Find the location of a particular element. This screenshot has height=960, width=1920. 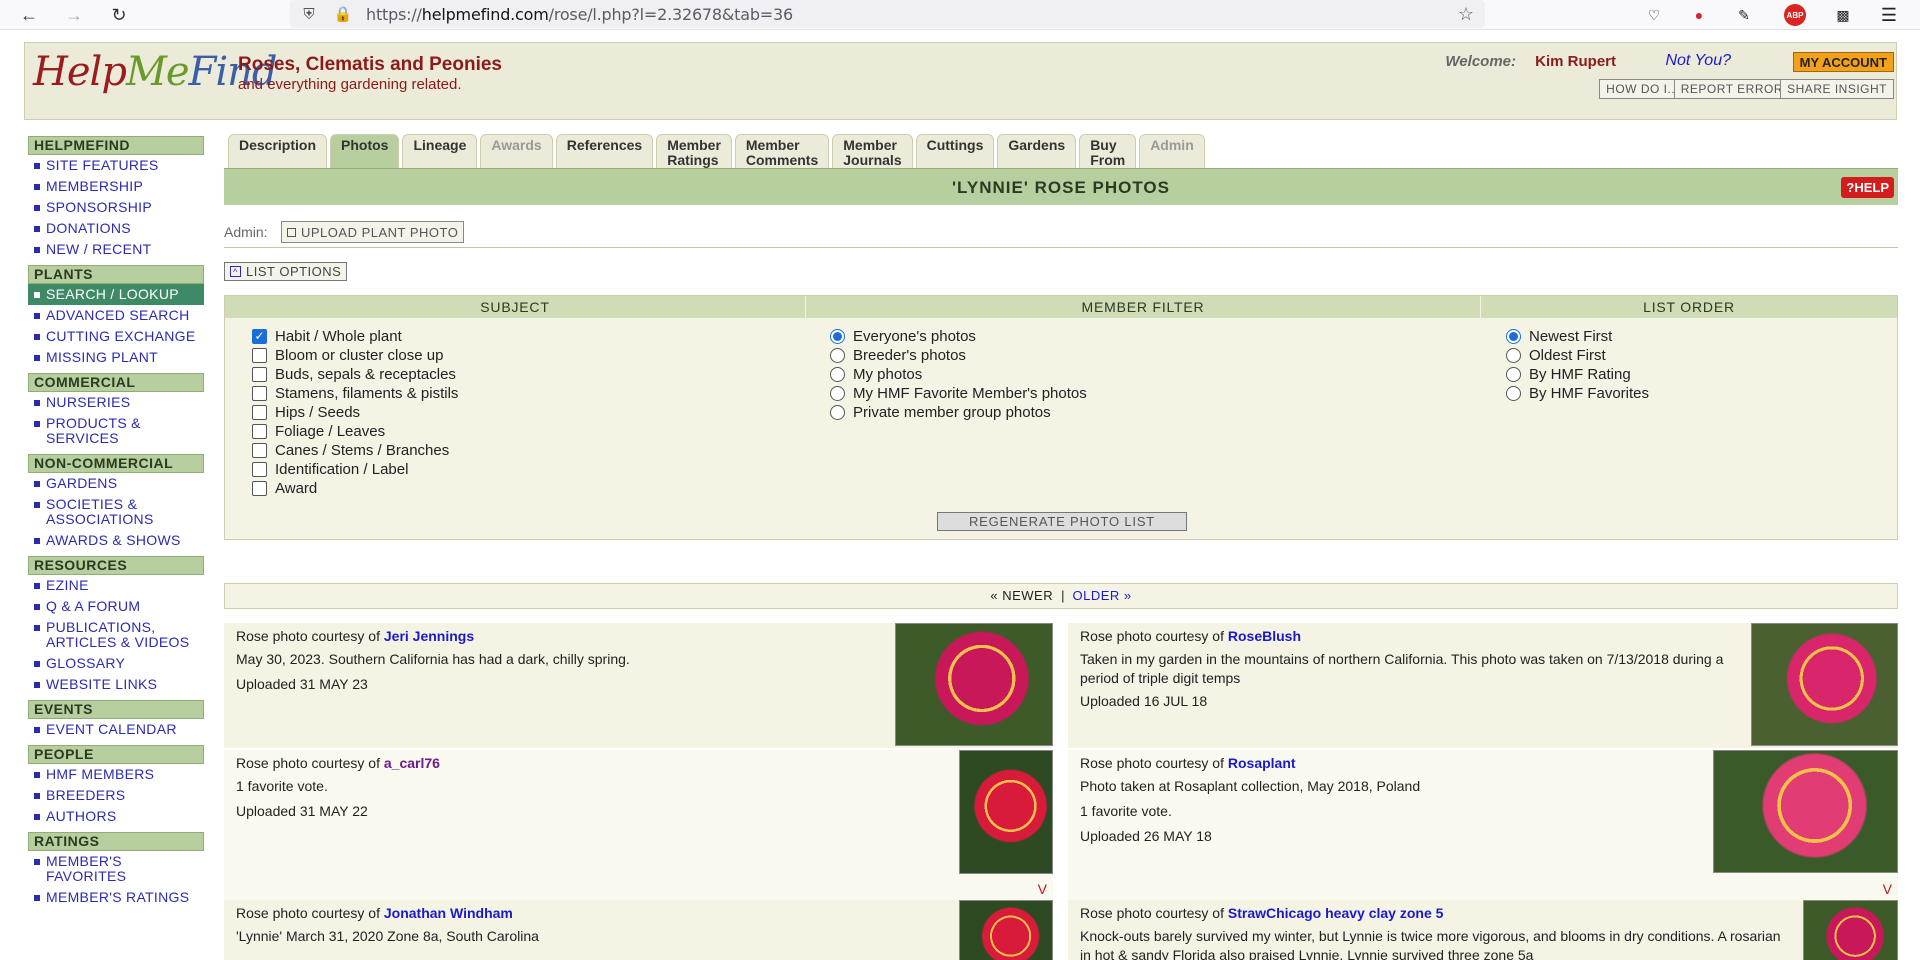

newer-link: « NEWER is located at coordinates (1021, 595).